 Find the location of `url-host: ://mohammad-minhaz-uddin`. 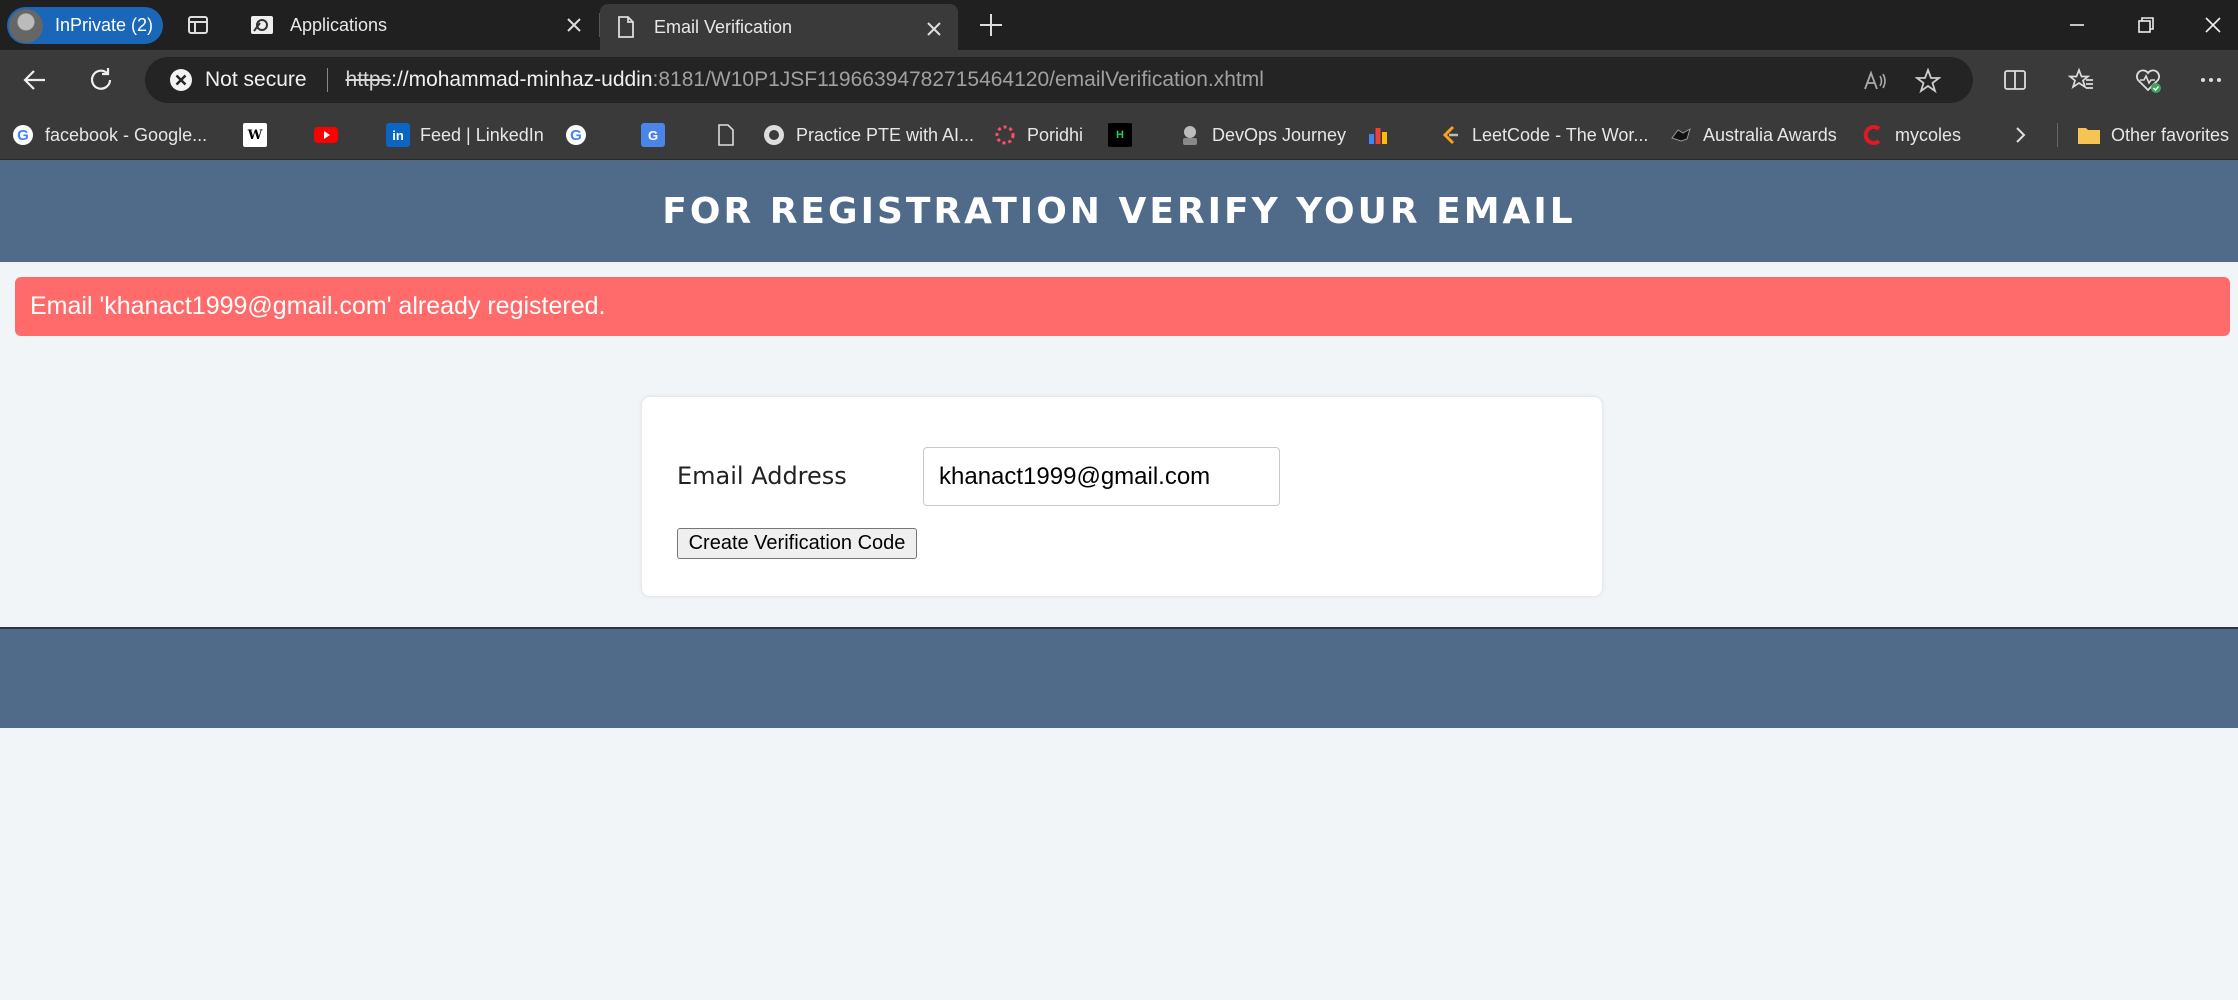

url-host: ://mohammad-minhaz-uddin is located at coordinates (522, 79).